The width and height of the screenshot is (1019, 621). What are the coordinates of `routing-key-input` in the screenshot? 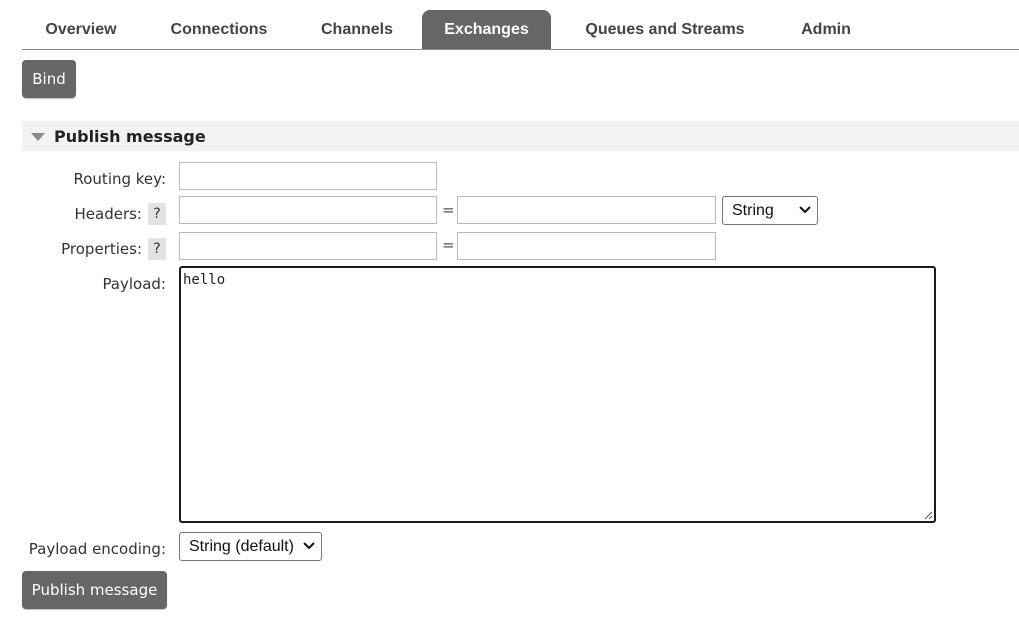 It's located at (308, 176).